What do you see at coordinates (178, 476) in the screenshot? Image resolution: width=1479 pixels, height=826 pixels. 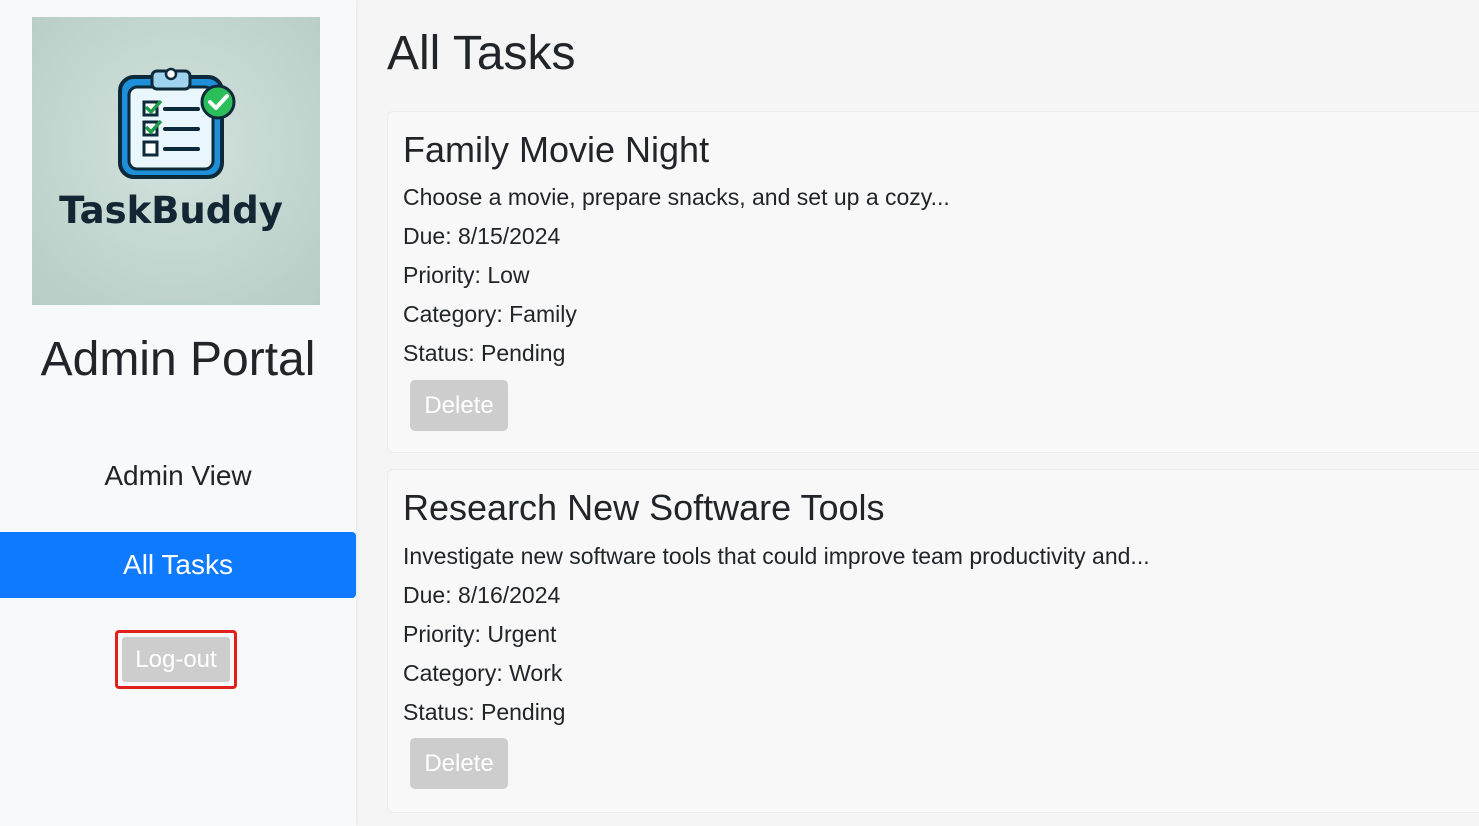 I see `nav-item-admin-view: Admin View` at bounding box center [178, 476].